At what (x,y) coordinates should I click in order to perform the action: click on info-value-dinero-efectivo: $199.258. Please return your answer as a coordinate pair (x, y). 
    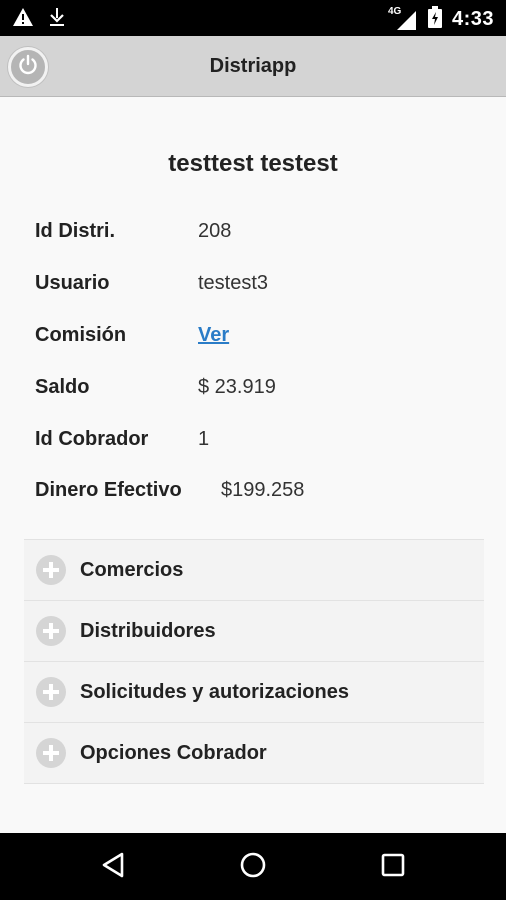
    Looking at the image, I should click on (263, 490).